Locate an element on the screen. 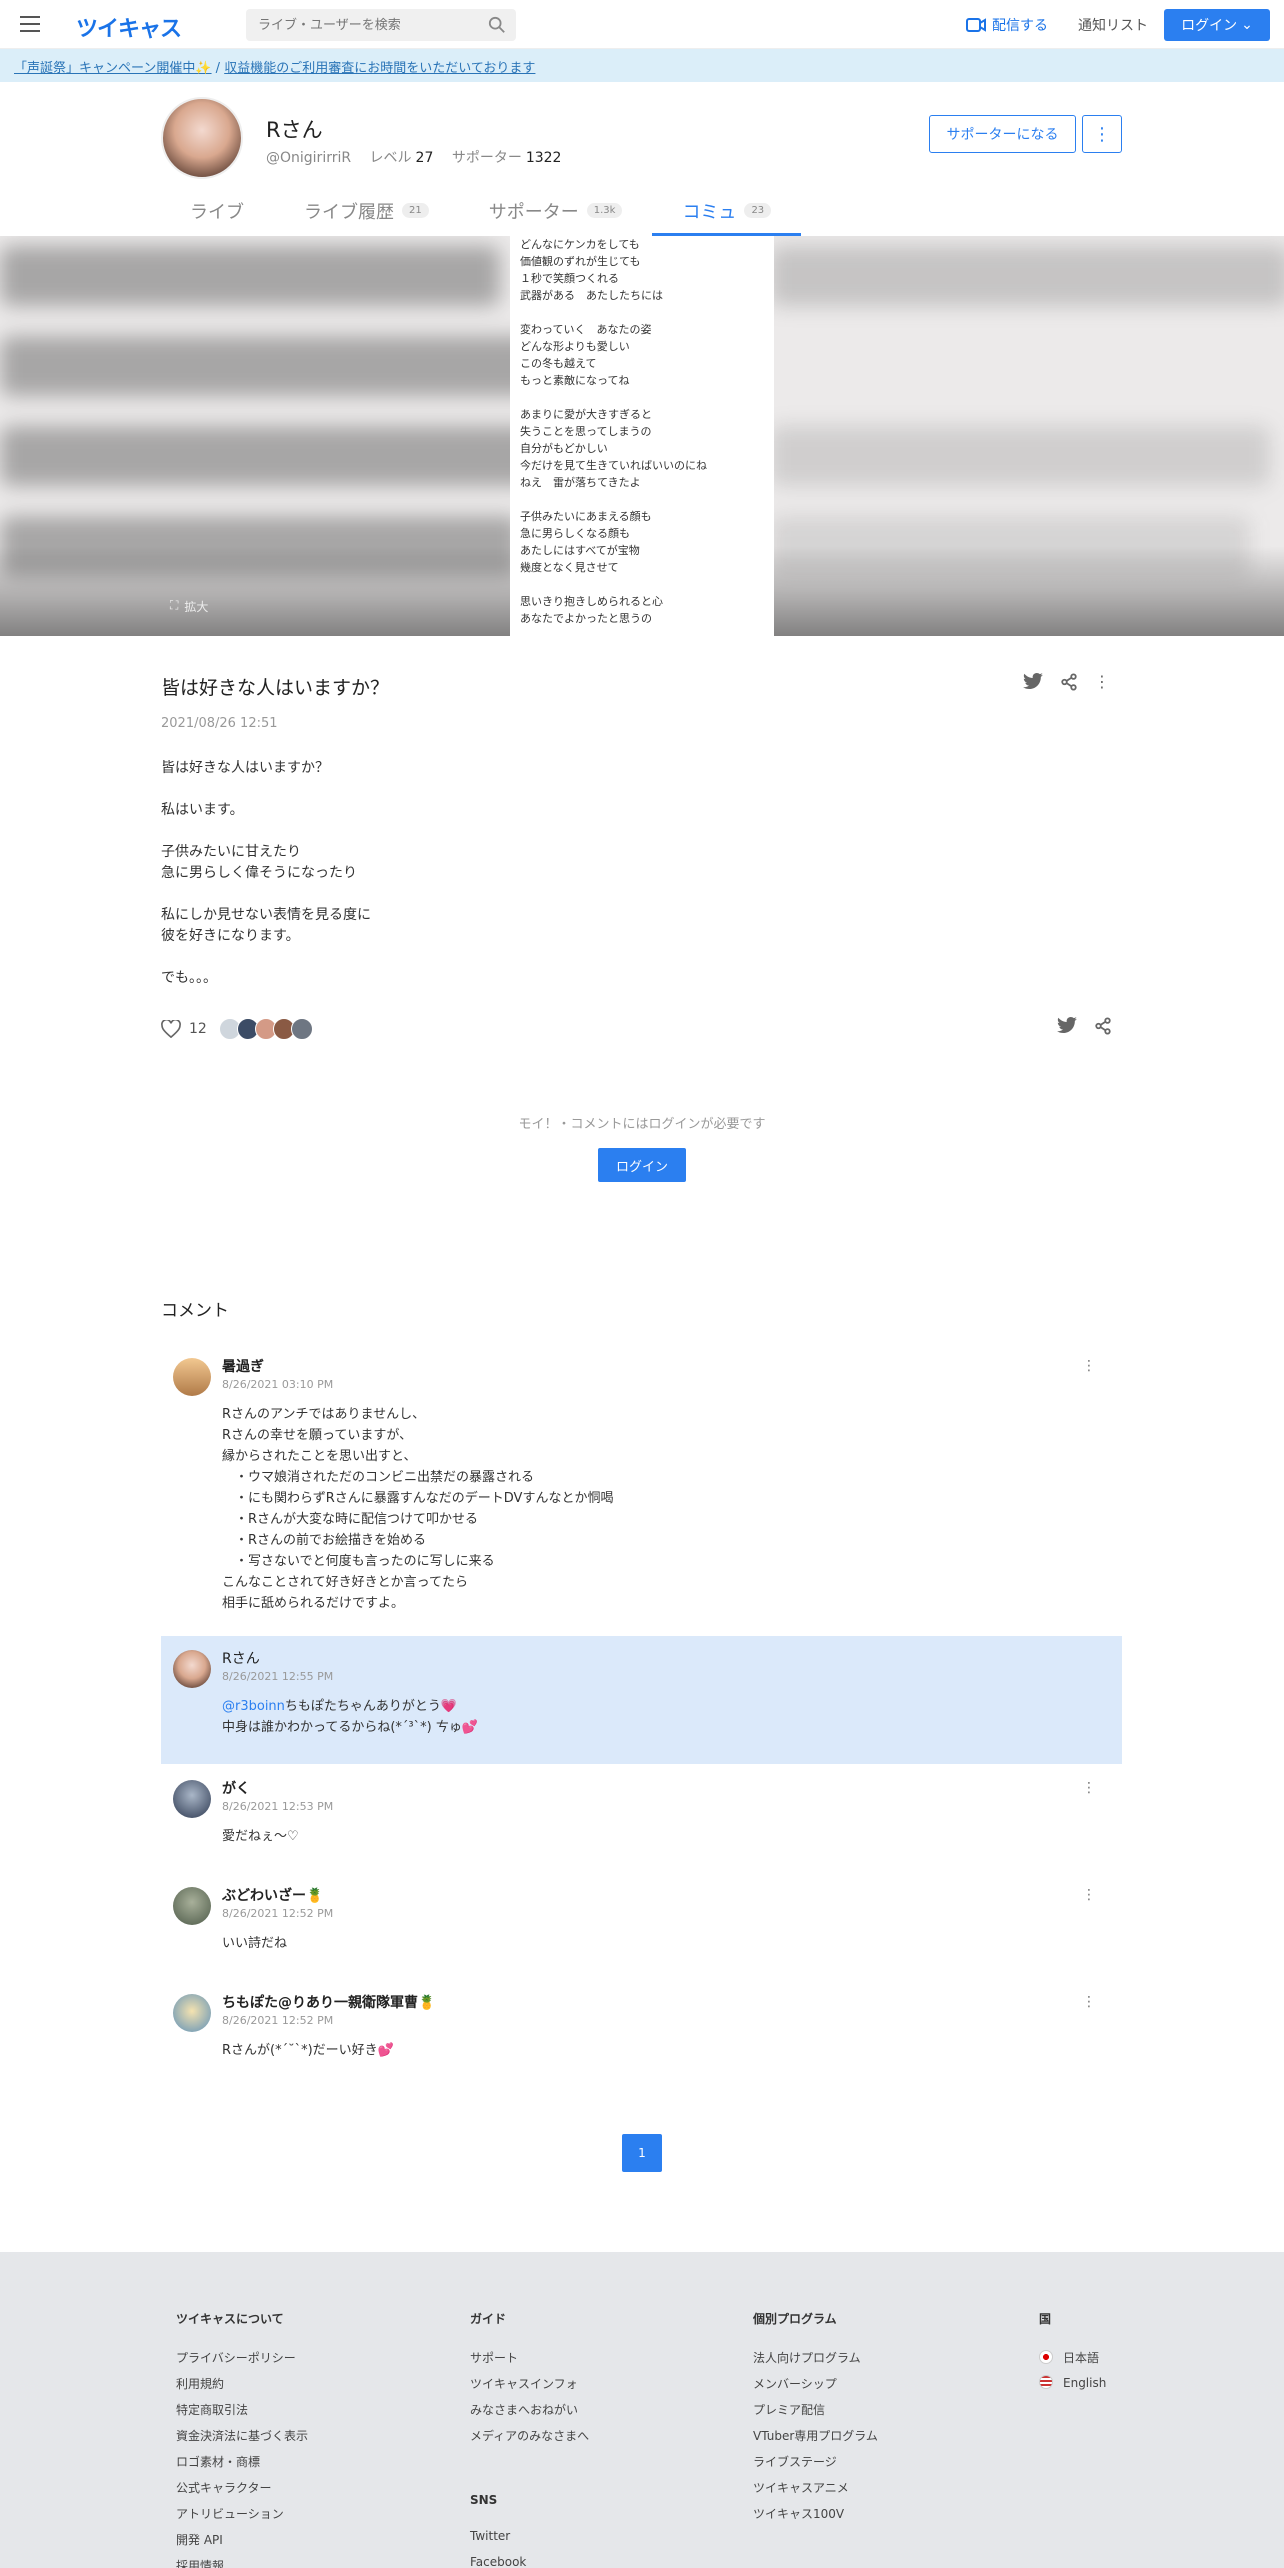  footer-link: メンバーシップ is located at coordinates (815, 2388).